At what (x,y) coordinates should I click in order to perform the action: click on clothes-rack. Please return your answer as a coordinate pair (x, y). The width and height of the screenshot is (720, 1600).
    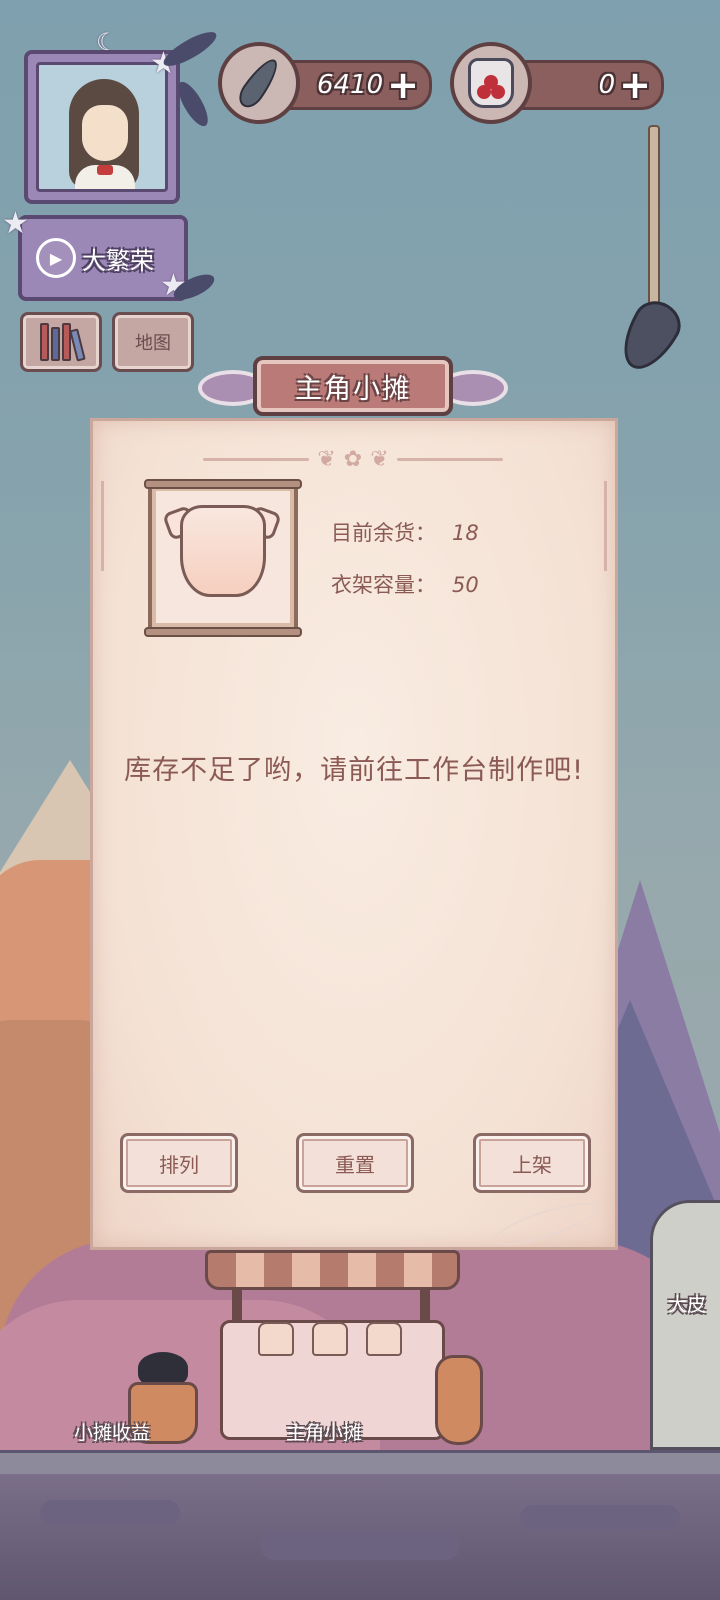
    Looking at the image, I should click on (223, 558).